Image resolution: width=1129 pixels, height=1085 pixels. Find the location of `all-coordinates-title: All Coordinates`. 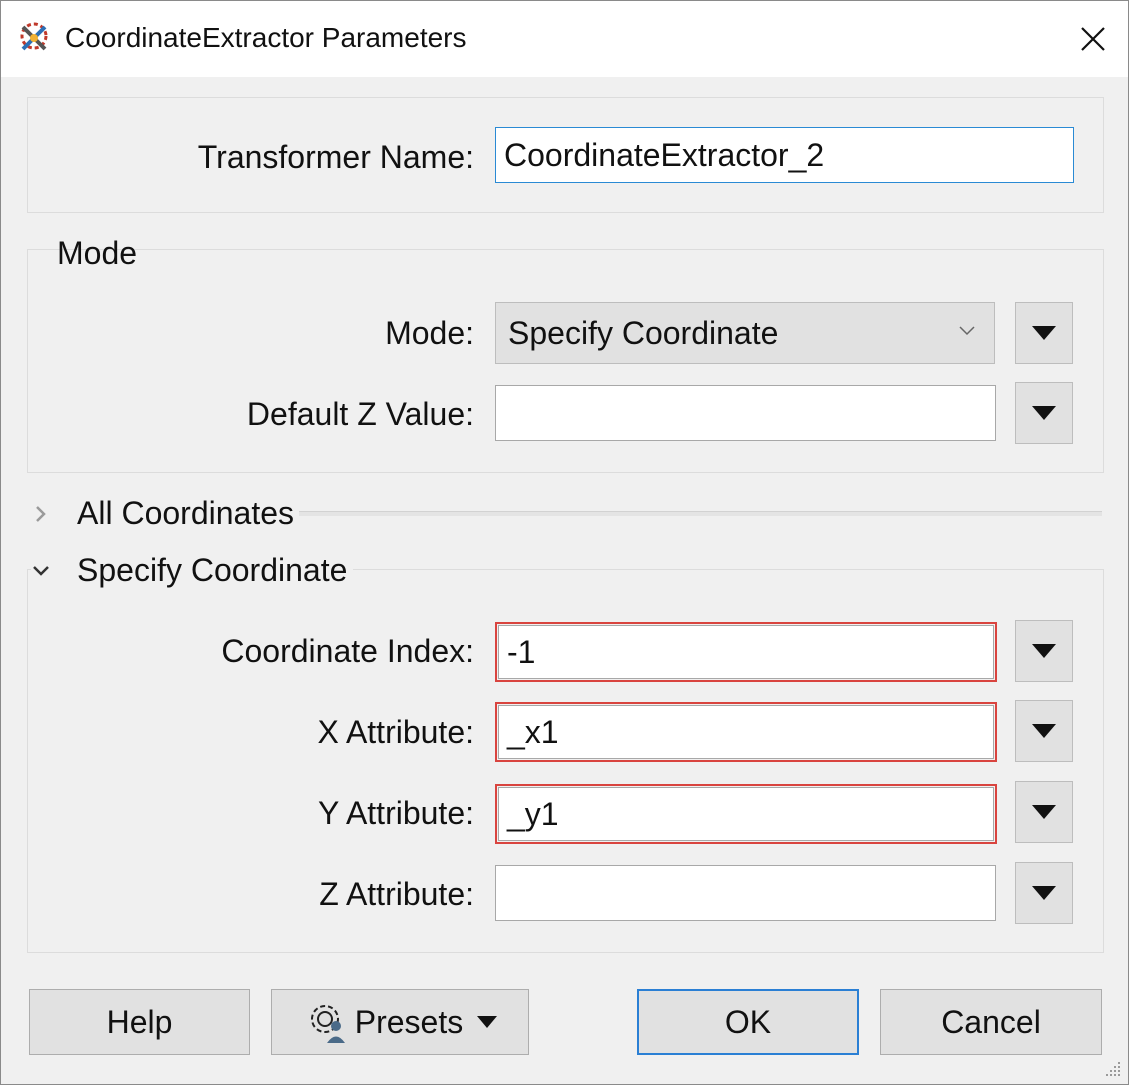

all-coordinates-title: All Coordinates is located at coordinates (185, 513).